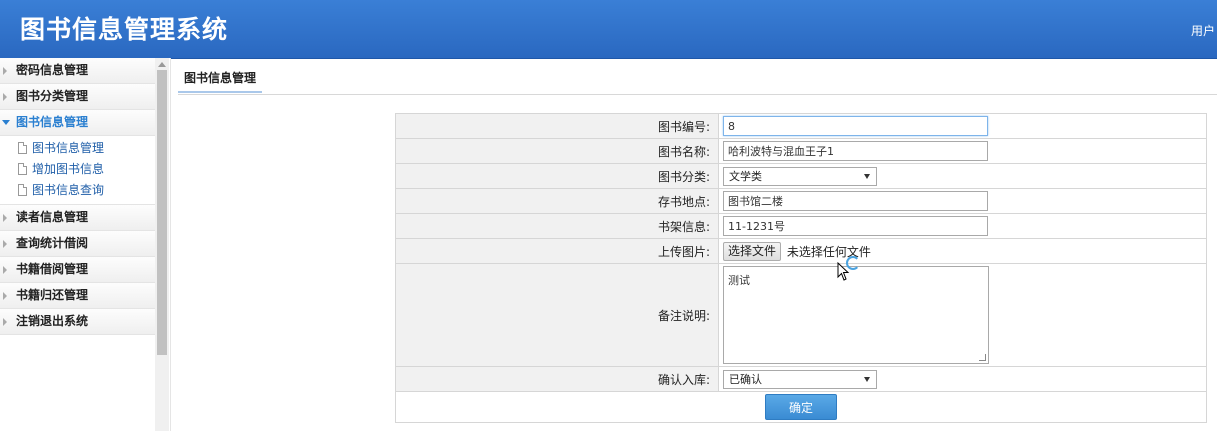 This screenshot has width=1217, height=431. I want to click on tab-book-info: 图书信息管理, so click(220, 76).